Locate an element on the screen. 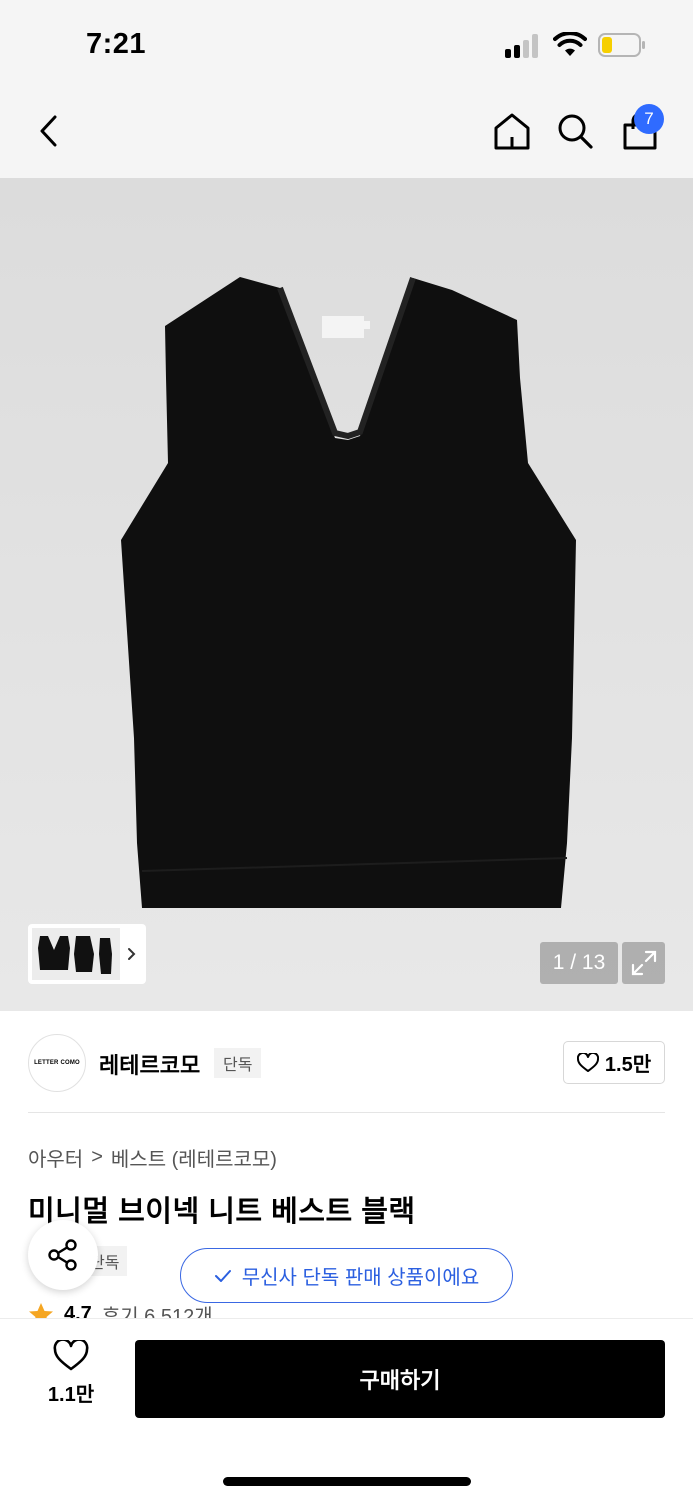 This screenshot has height=1500, width=693. image-counter: 1 / 13 is located at coordinates (579, 963).